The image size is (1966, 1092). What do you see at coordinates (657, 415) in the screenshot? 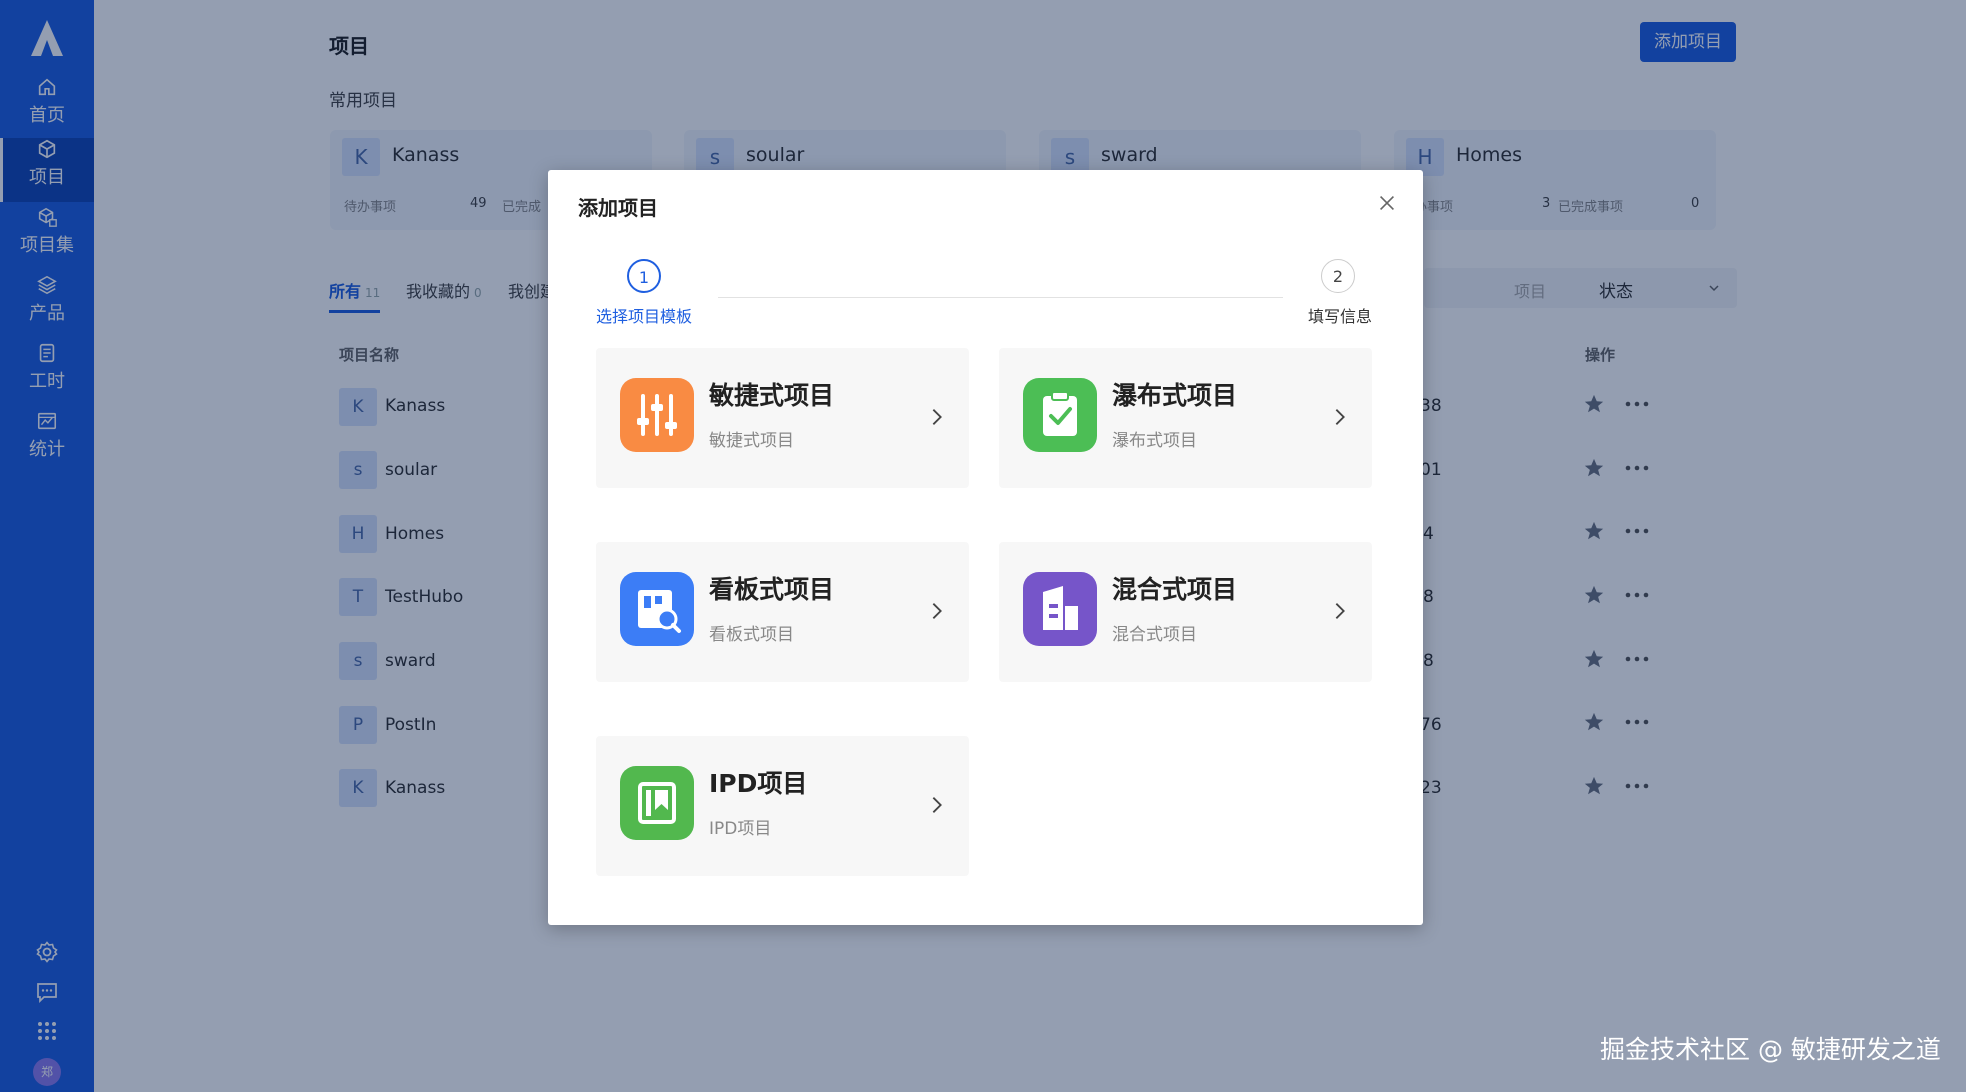
I see `sliders-icon` at bounding box center [657, 415].